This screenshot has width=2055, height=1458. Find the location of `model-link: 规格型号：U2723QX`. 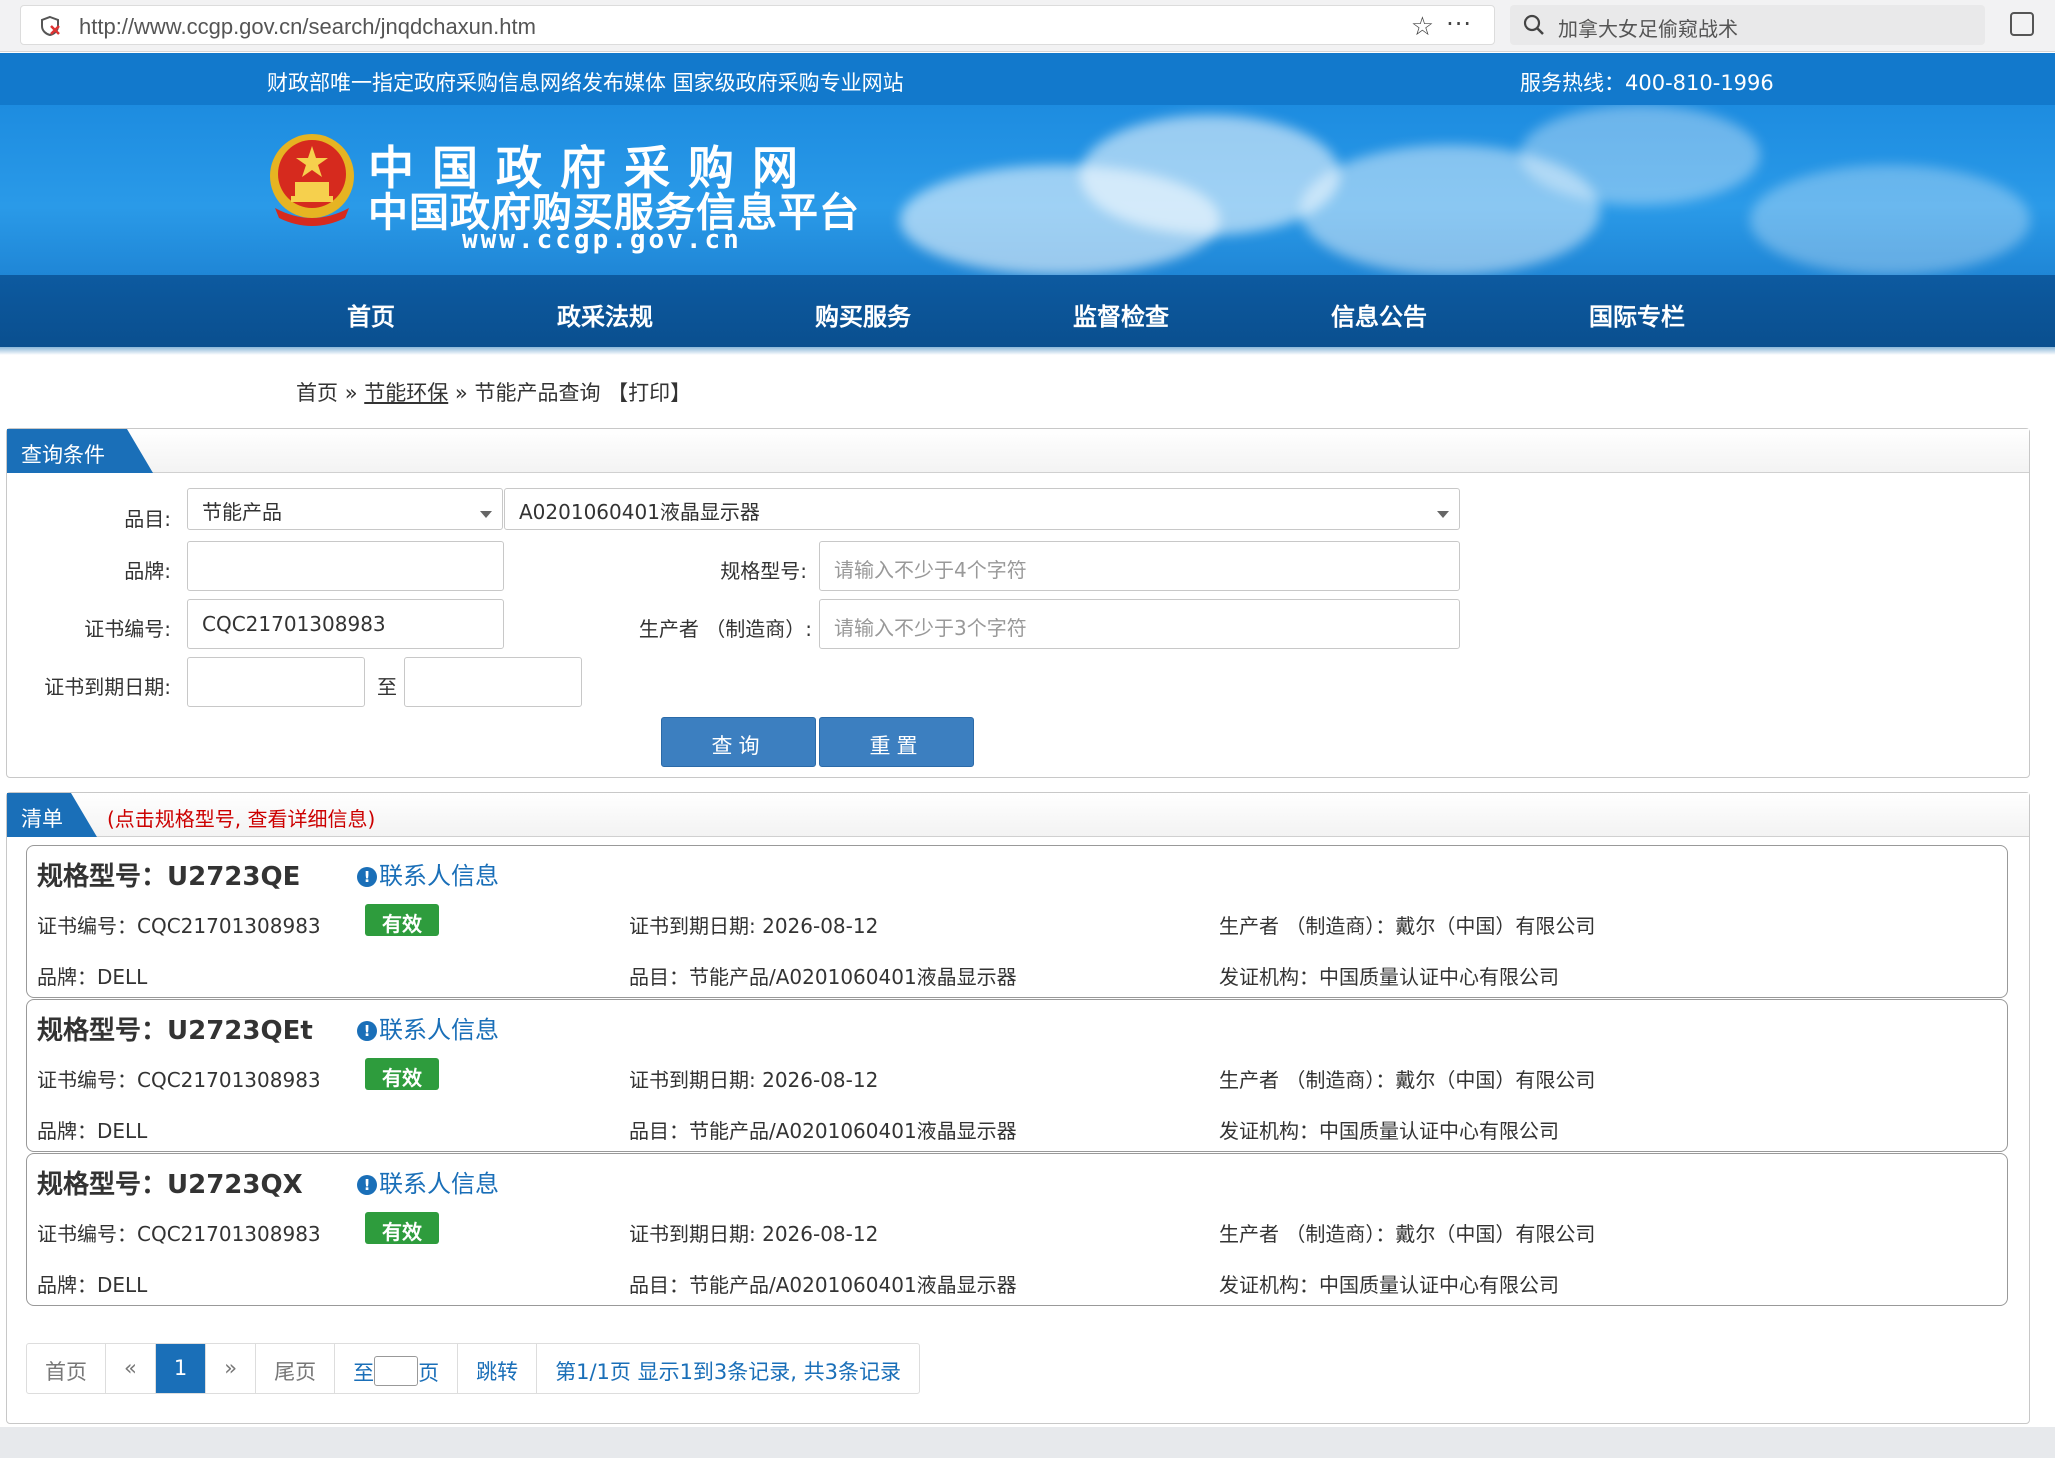

model-link: 规格型号：U2723QX is located at coordinates (170, 1182).